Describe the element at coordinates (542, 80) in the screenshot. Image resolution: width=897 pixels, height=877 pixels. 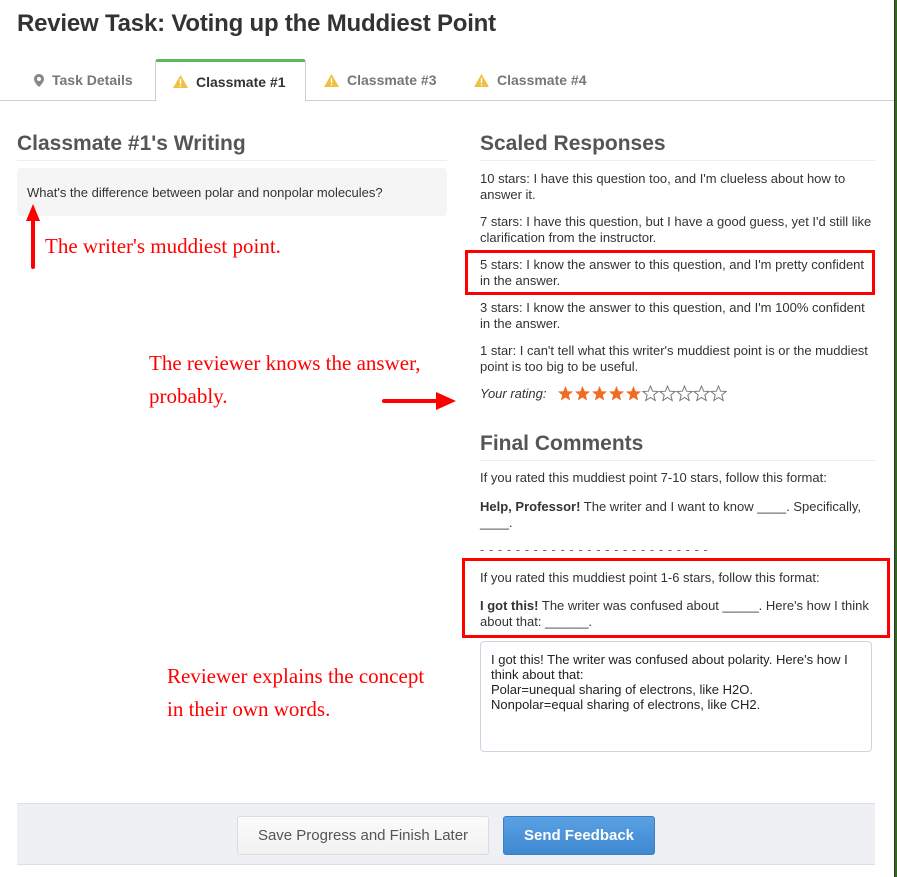
I see `tab-label: Classmate #4` at that location.